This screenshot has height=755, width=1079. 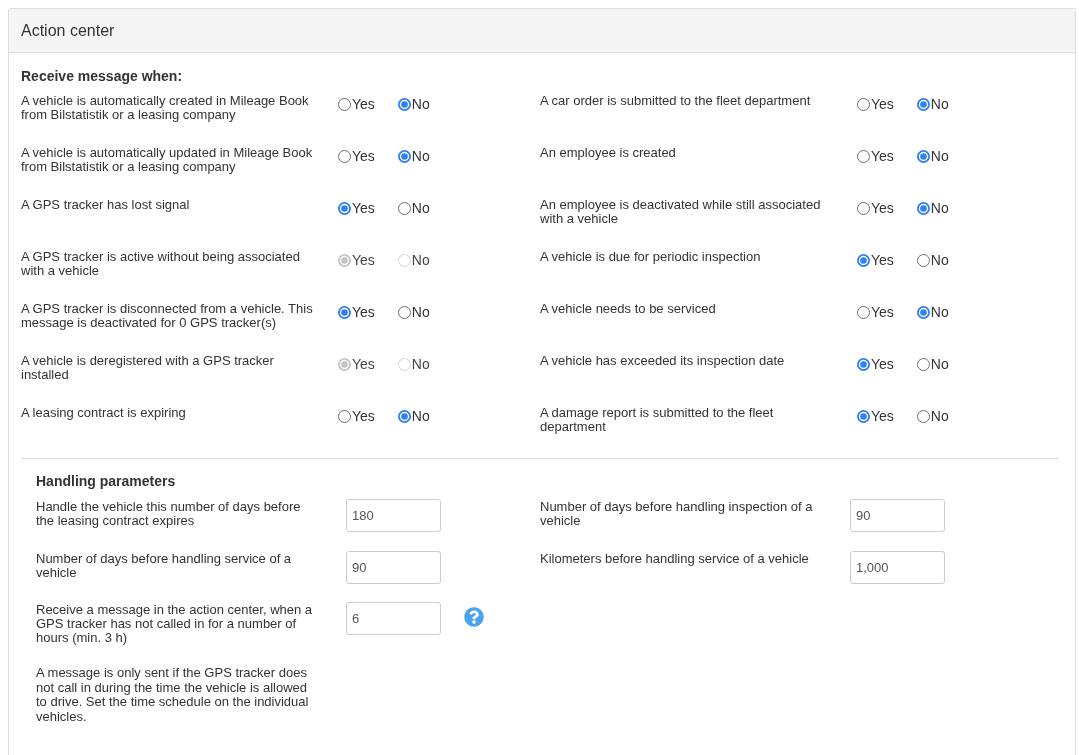 I want to click on parameter-label: Number of days before handling inspection of a vehicle, so click(x=677, y=513).